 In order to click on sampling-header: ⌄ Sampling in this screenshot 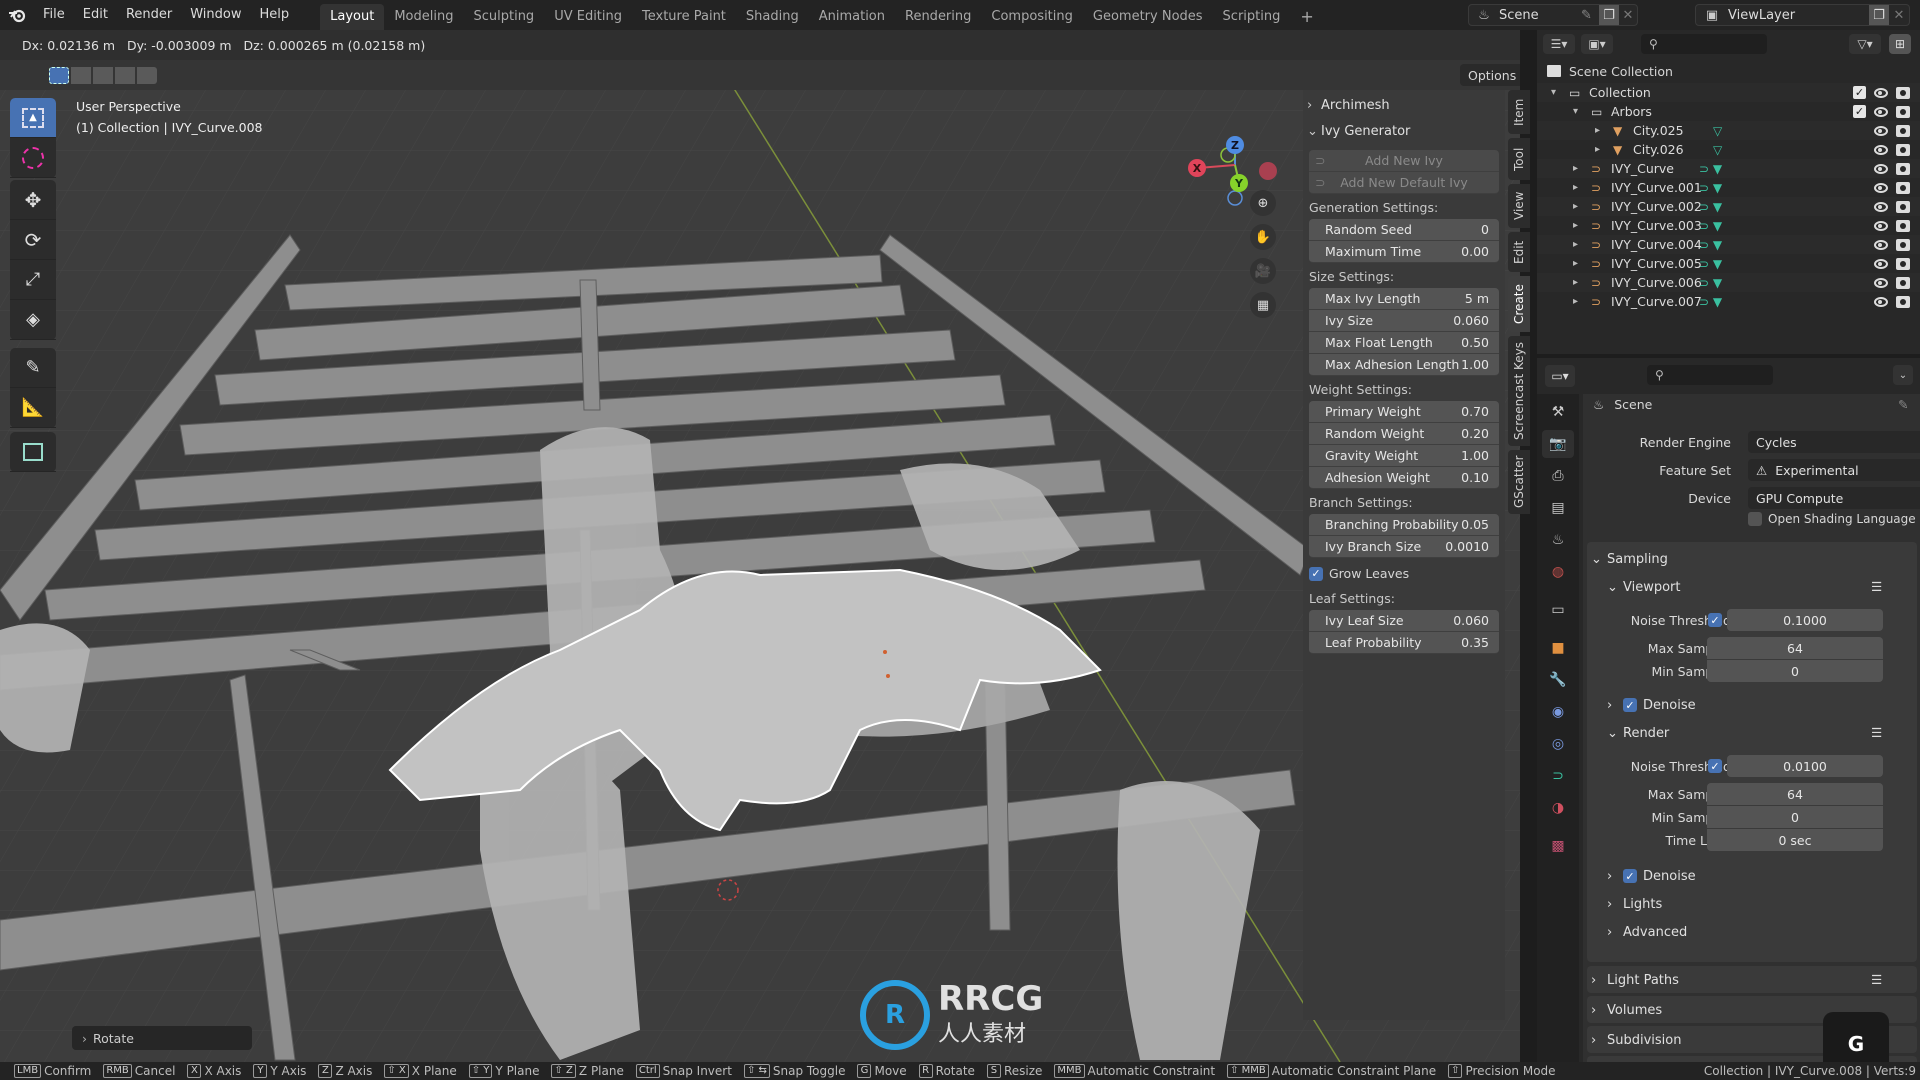, I will do `click(1751, 559)`.